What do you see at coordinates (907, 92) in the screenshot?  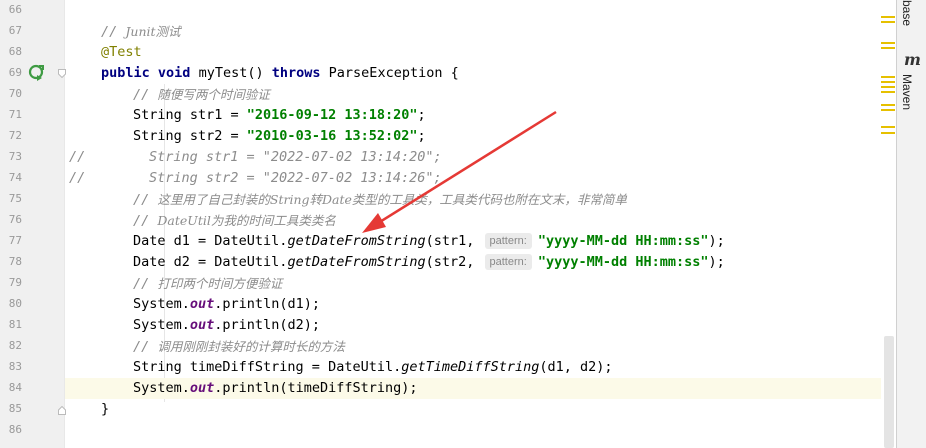 I see `maven-tab: Maven` at bounding box center [907, 92].